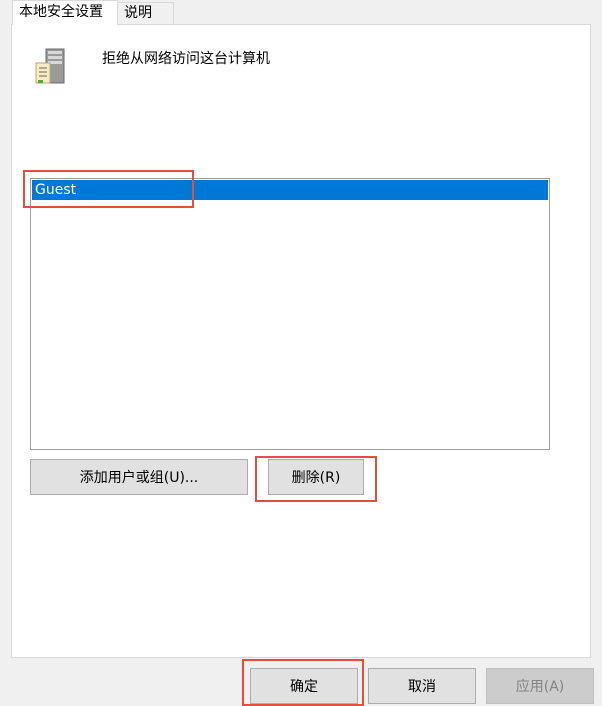 This screenshot has width=602, height=706. Describe the element at coordinates (138, 13) in the screenshot. I see `tab-label: 说明` at that location.